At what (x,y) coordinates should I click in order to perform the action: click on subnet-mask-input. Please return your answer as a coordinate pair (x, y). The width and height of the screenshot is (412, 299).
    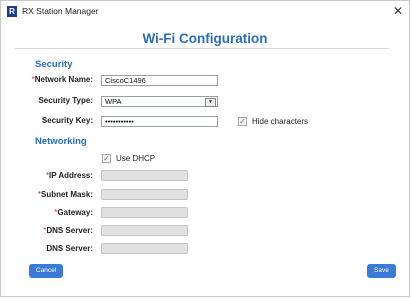
    Looking at the image, I should click on (144, 194).